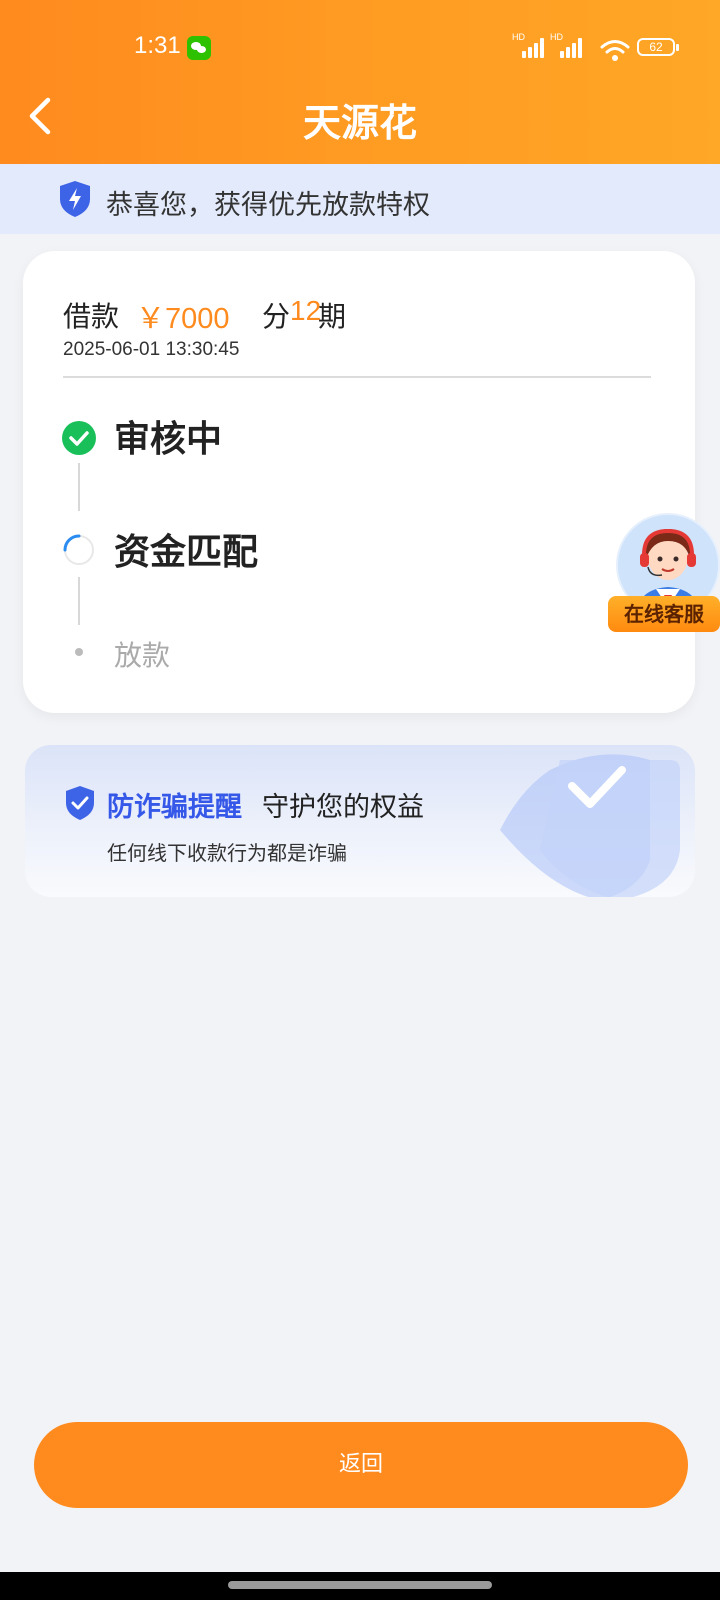 This screenshot has width=720, height=1600. I want to click on return-button: 返回, so click(361, 1465).